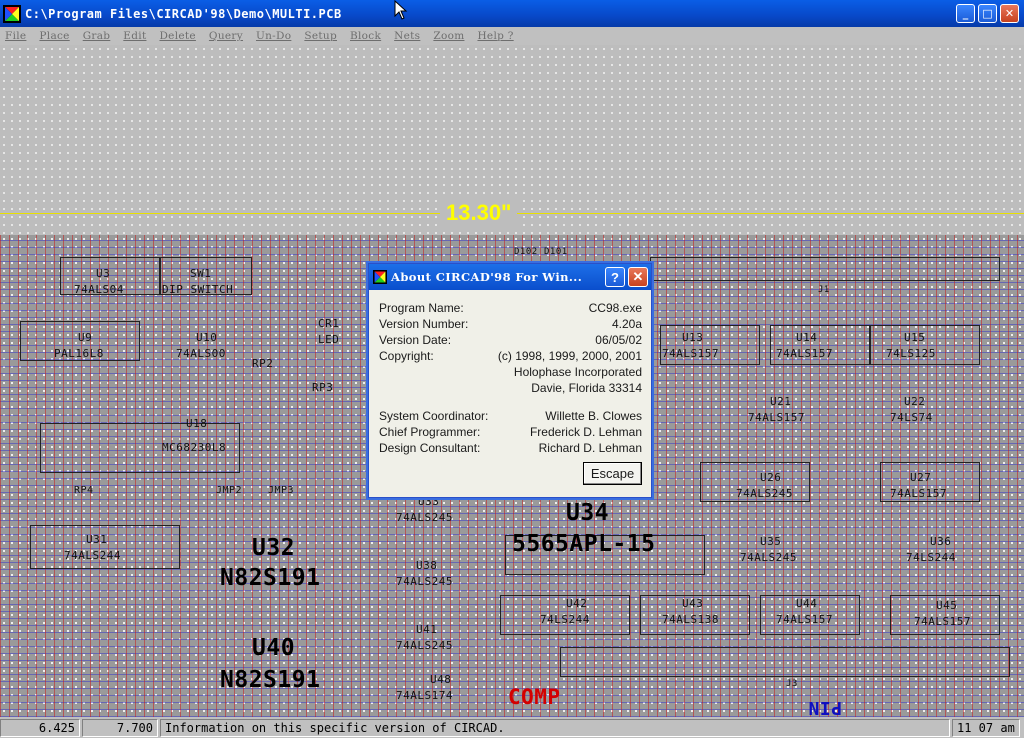  What do you see at coordinates (103, 273) in the screenshot?
I see `part-u3: U3` at bounding box center [103, 273].